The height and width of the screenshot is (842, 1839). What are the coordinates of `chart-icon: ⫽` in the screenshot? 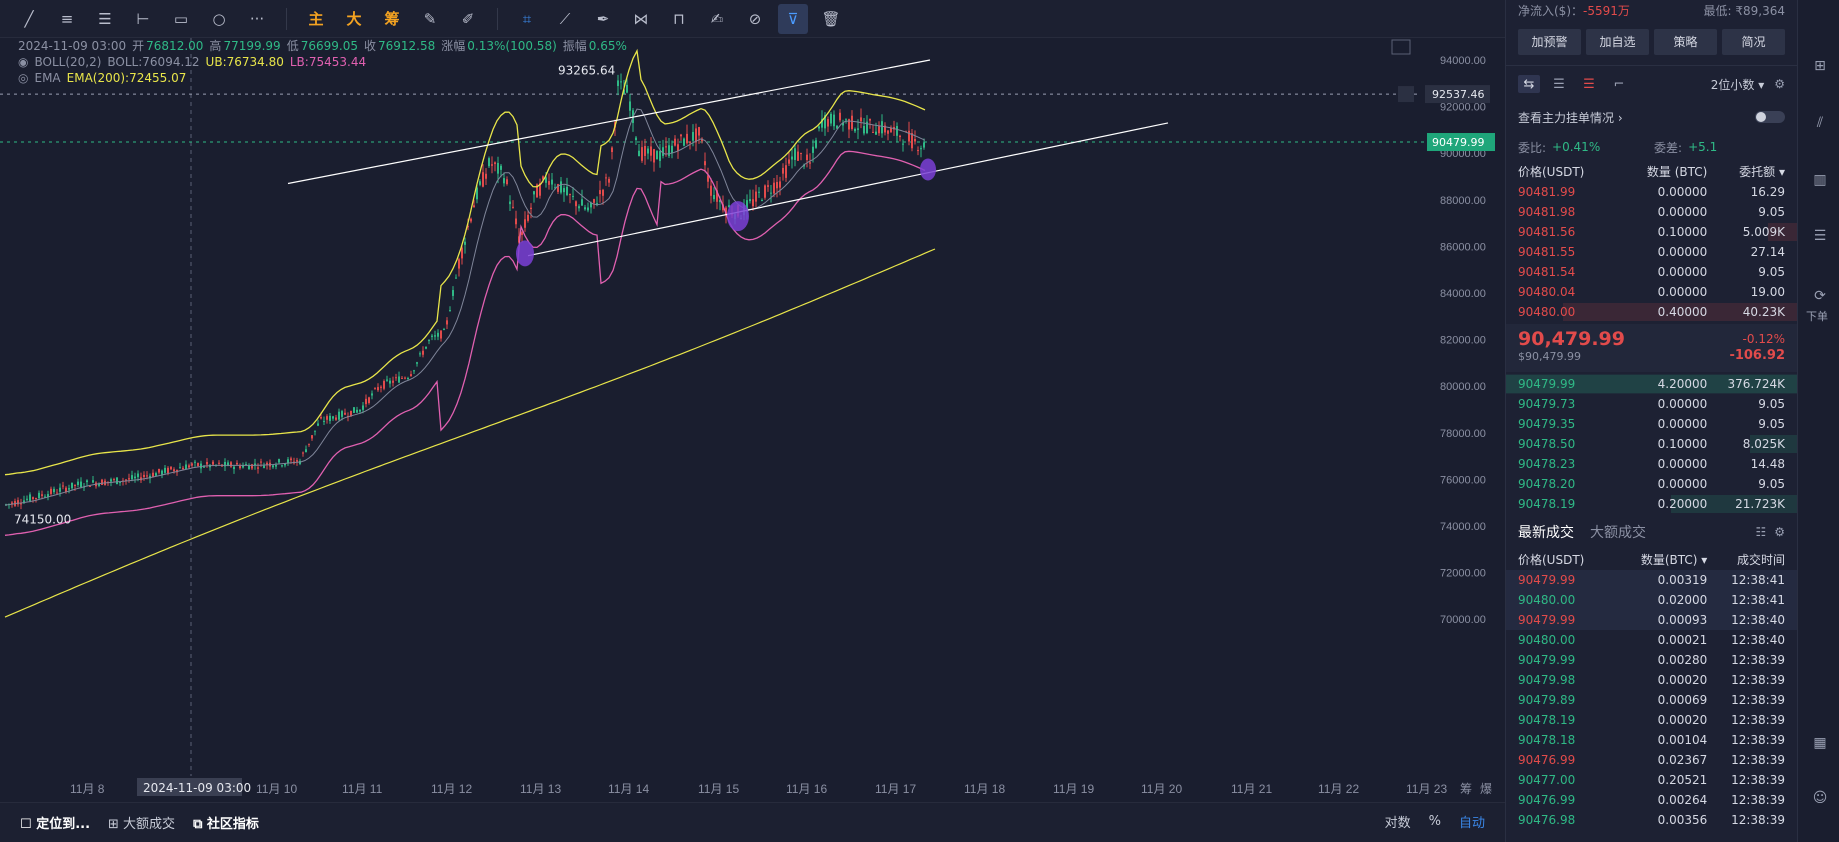 It's located at (1820, 124).